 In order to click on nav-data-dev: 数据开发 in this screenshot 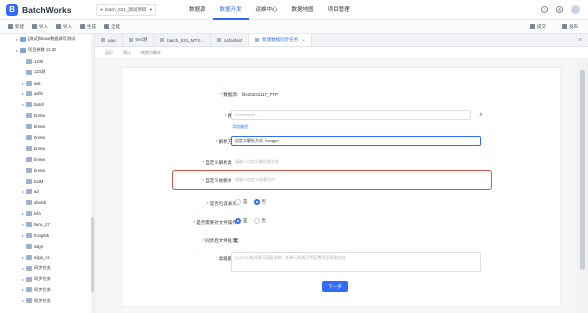, I will do `click(230, 10)`.